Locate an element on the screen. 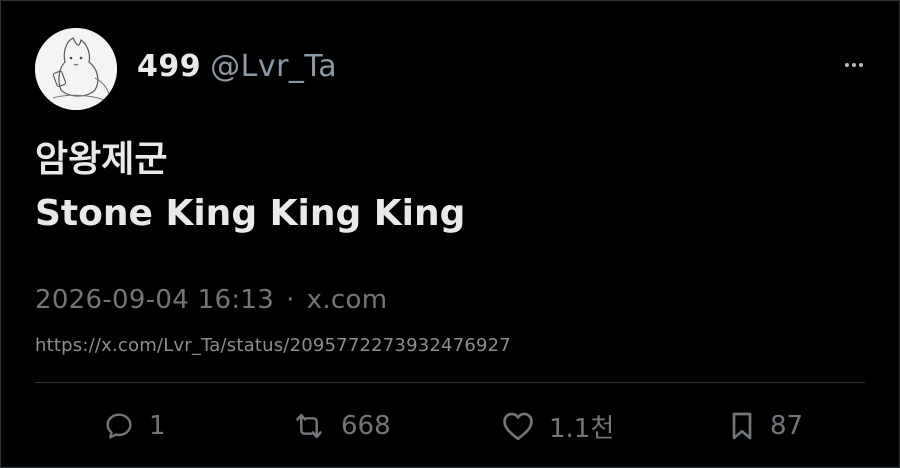 The height and width of the screenshot is (468, 900). post-text: 암왕제군 Stone King King King is located at coordinates (250, 187).